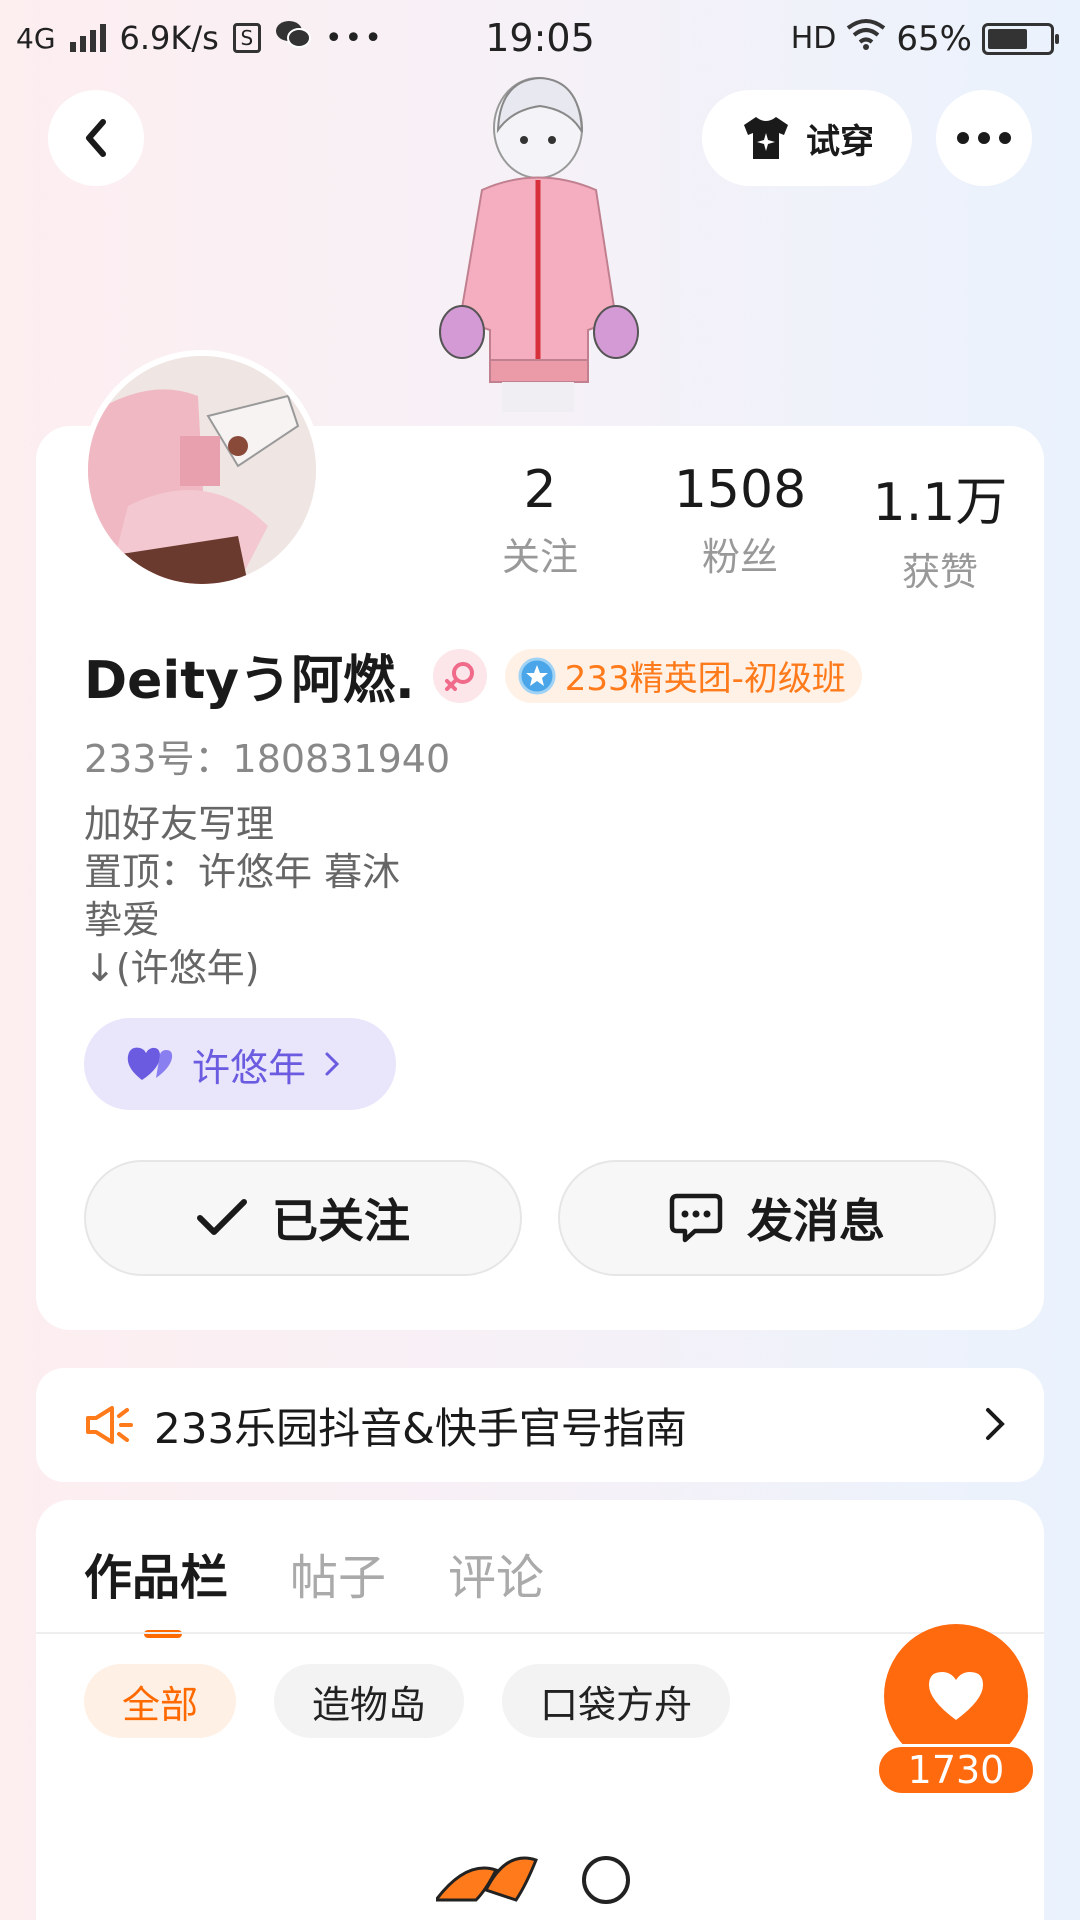 Image resolution: width=1080 pixels, height=1920 pixels. What do you see at coordinates (540, 250) in the screenshot?
I see `character-avatar-3d` at bounding box center [540, 250].